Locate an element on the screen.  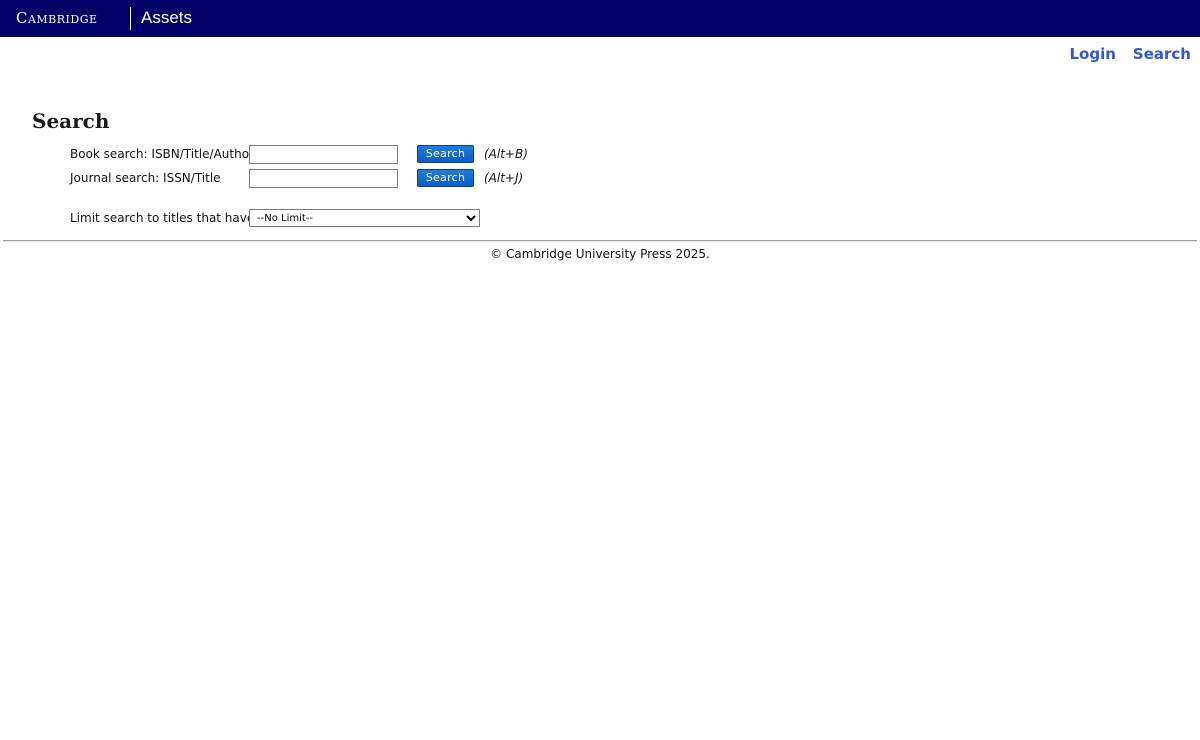
header-bar: Cambridge Assets is located at coordinates (600, 18).